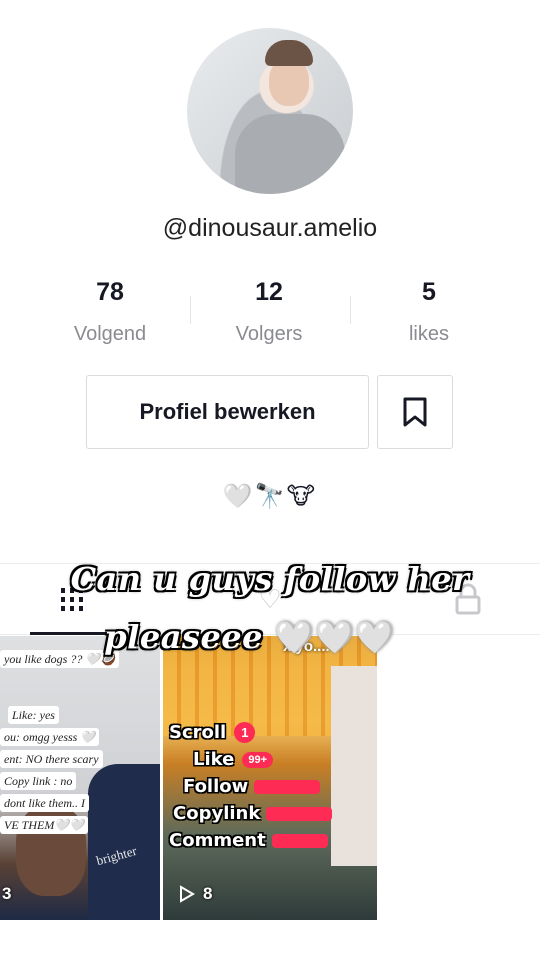 Image resolution: width=540 pixels, height=960 pixels. I want to click on overlay-row: Copylink, so click(253, 813).